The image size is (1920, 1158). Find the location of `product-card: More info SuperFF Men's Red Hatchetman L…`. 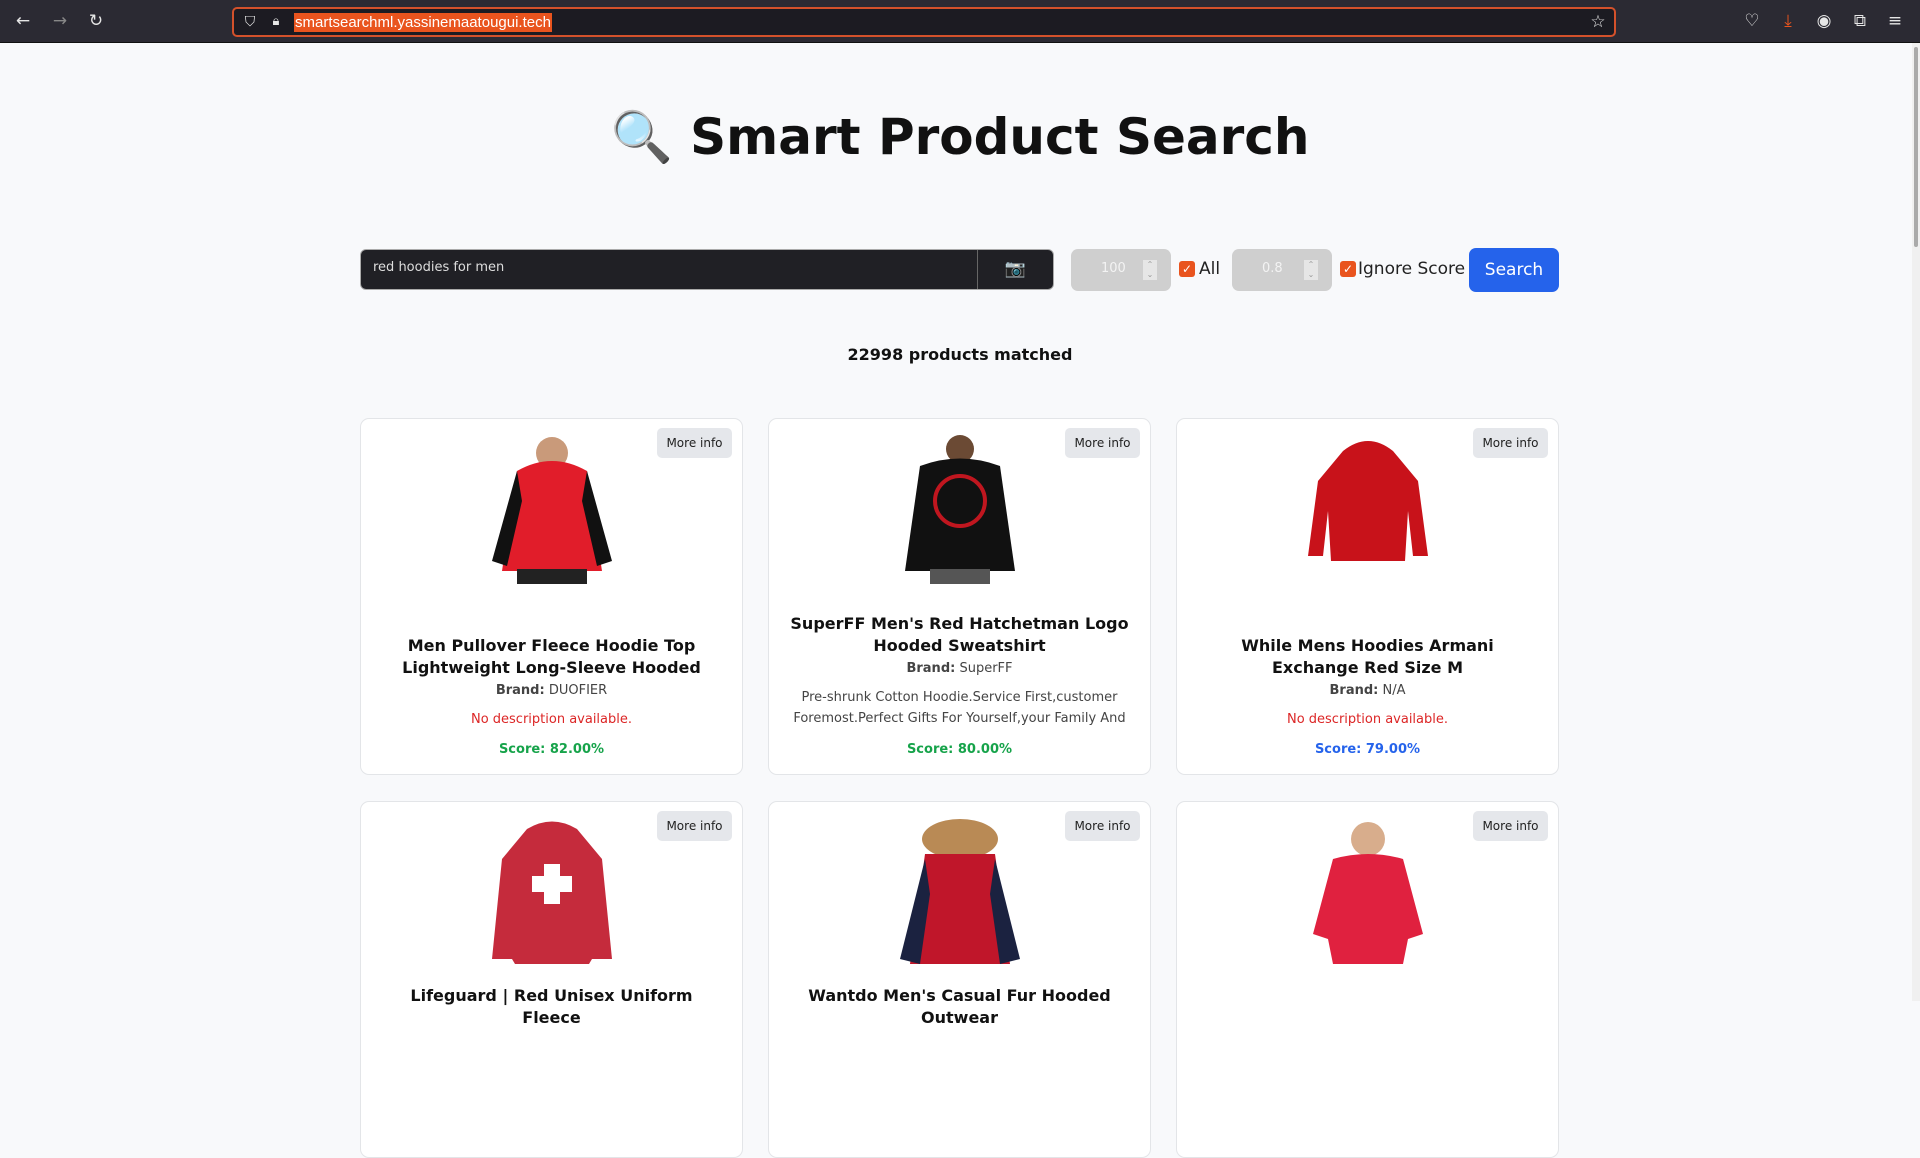

product-card: More info SuperFF Men's Red Hatchetman L… is located at coordinates (959, 596).